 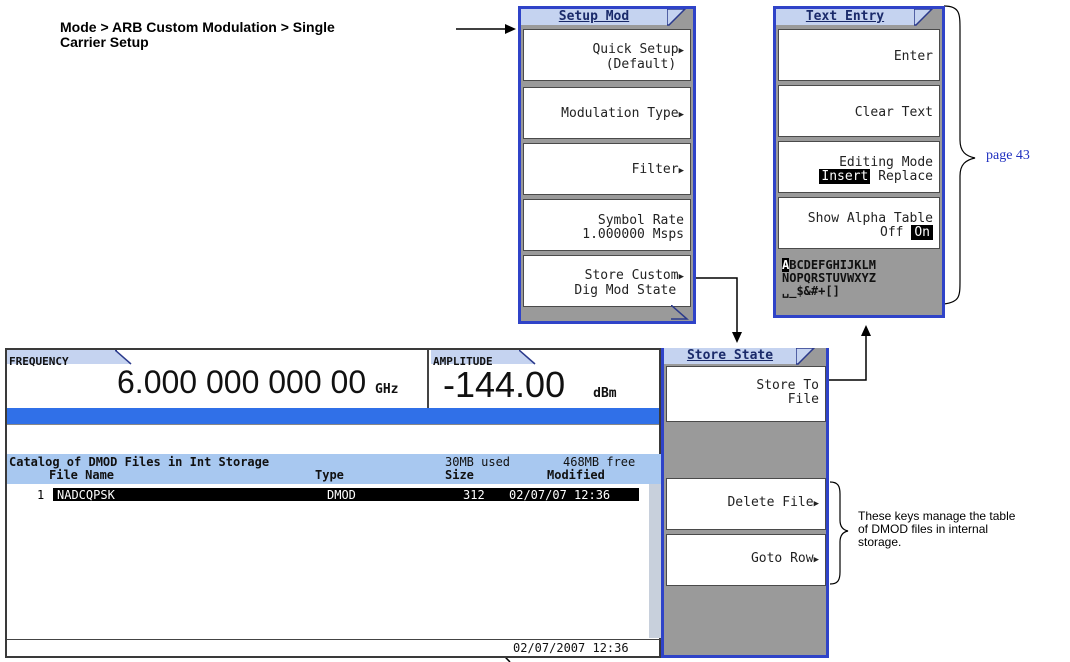 What do you see at coordinates (459, 475) in the screenshot?
I see `column-header-size: Size` at bounding box center [459, 475].